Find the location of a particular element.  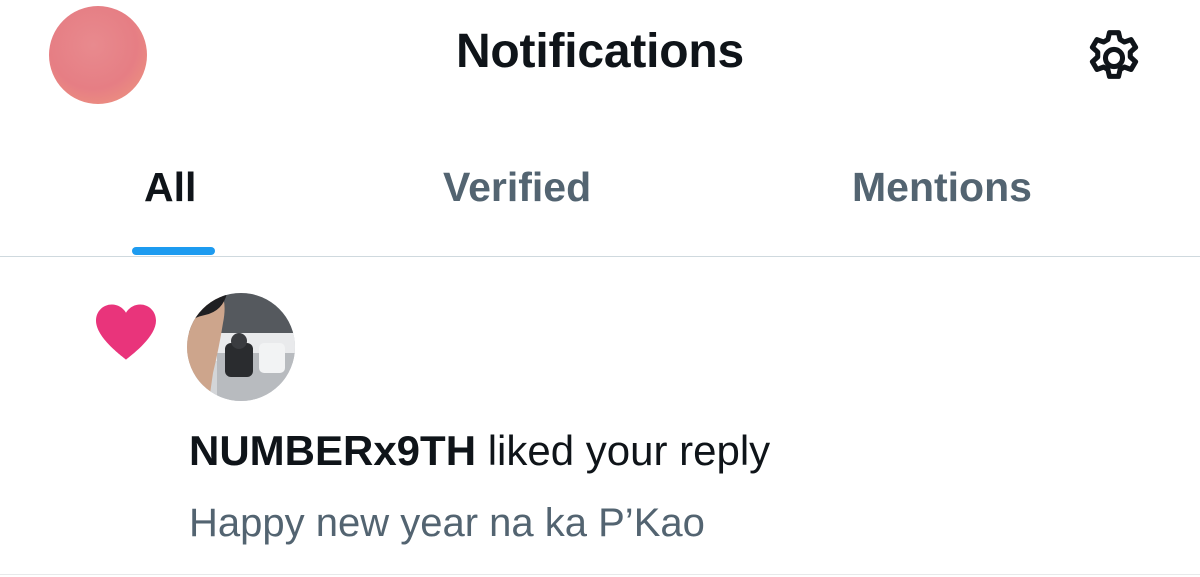

active-tab-indicator is located at coordinates (173, 251).